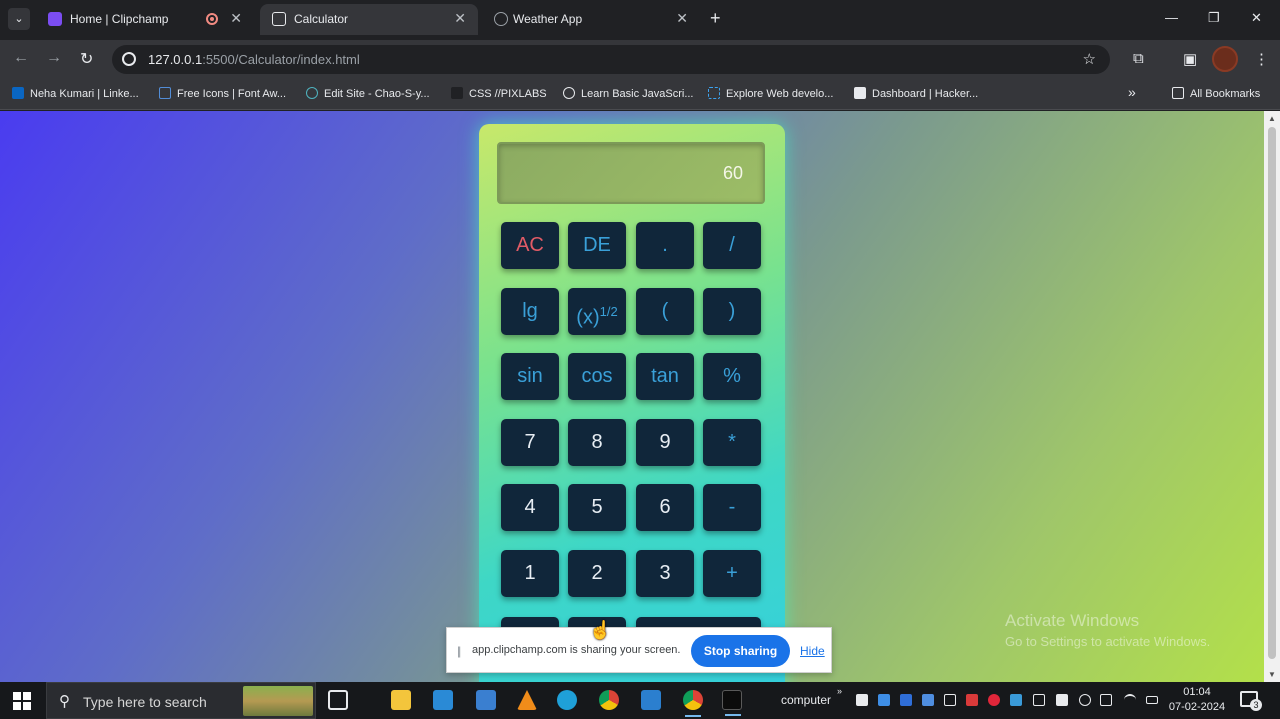 This screenshot has height=719, width=1280. What do you see at coordinates (732, 573) in the screenshot?
I see `key-plus: +` at bounding box center [732, 573].